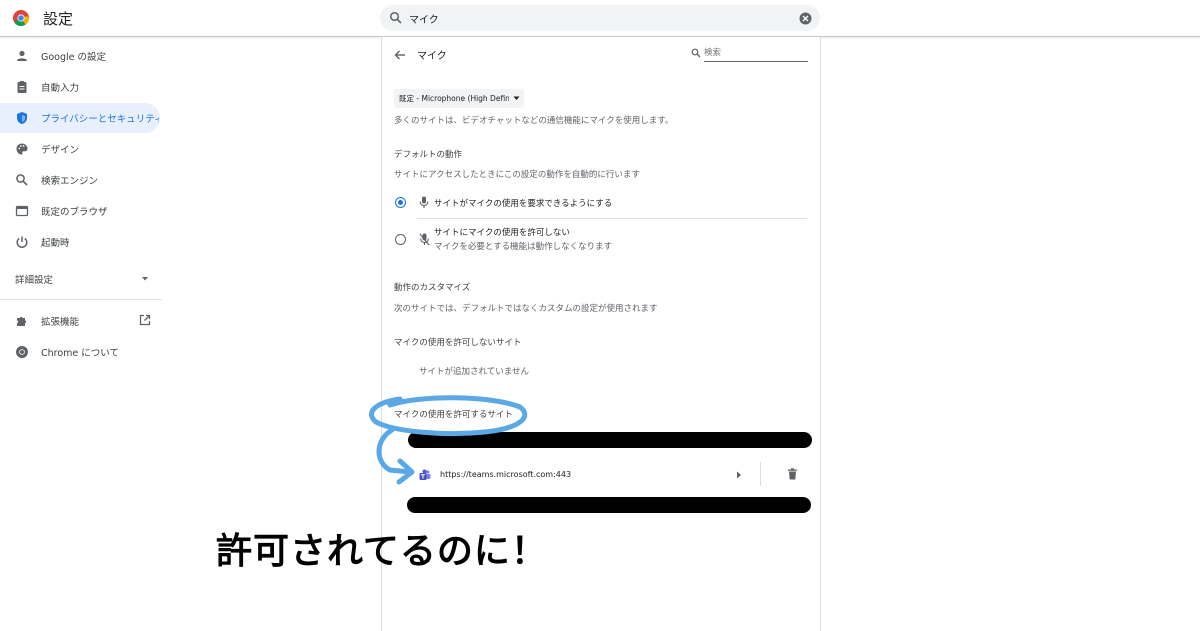  What do you see at coordinates (424, 239) in the screenshot?
I see `microphone-off-icon` at bounding box center [424, 239].